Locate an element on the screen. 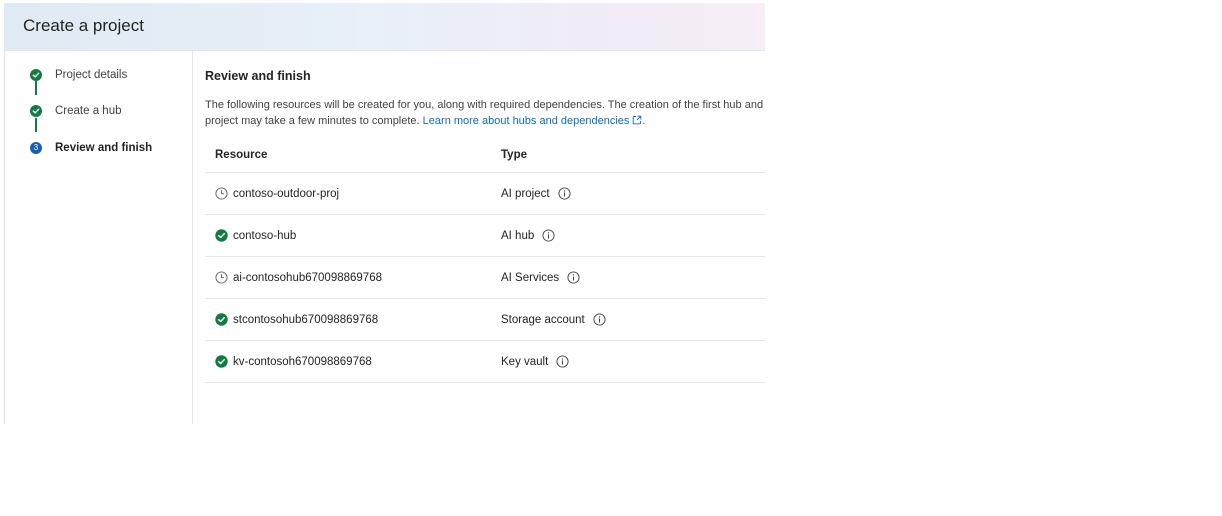  table-row: stcontosohub670098869768 Storage account is located at coordinates (485, 320).